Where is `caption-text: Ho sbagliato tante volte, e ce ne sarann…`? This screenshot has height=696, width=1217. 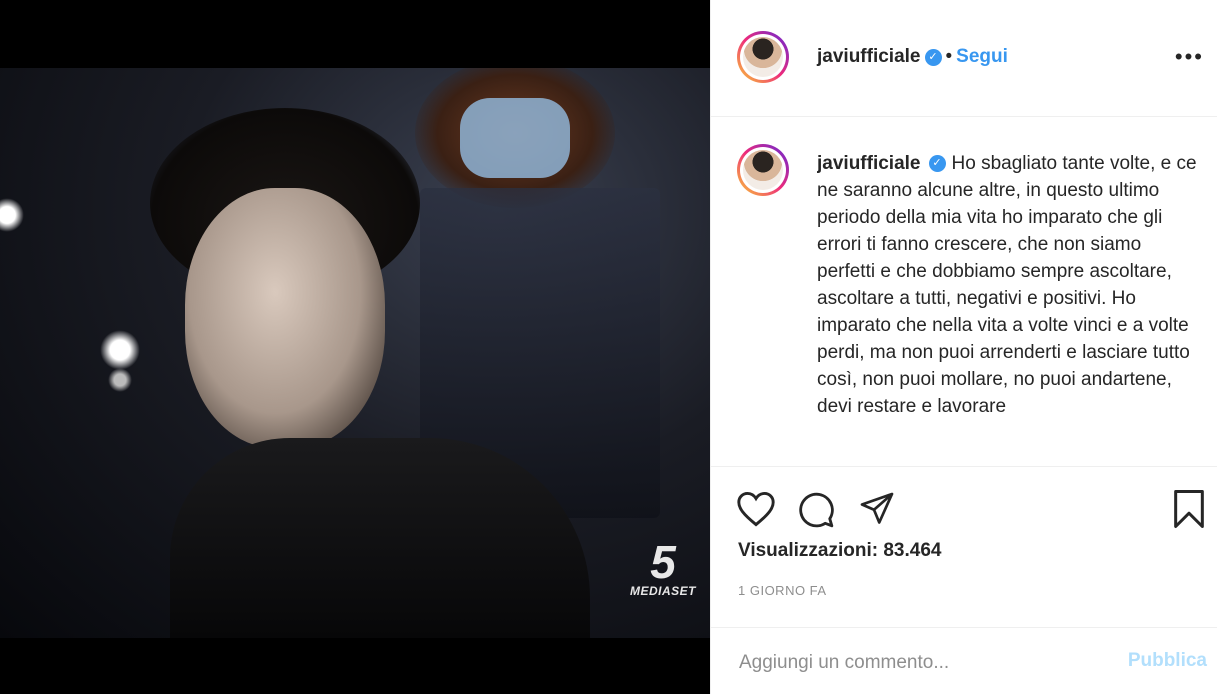 caption-text: Ho sbagliato tante volte, e ce ne sarann… is located at coordinates (1007, 285).